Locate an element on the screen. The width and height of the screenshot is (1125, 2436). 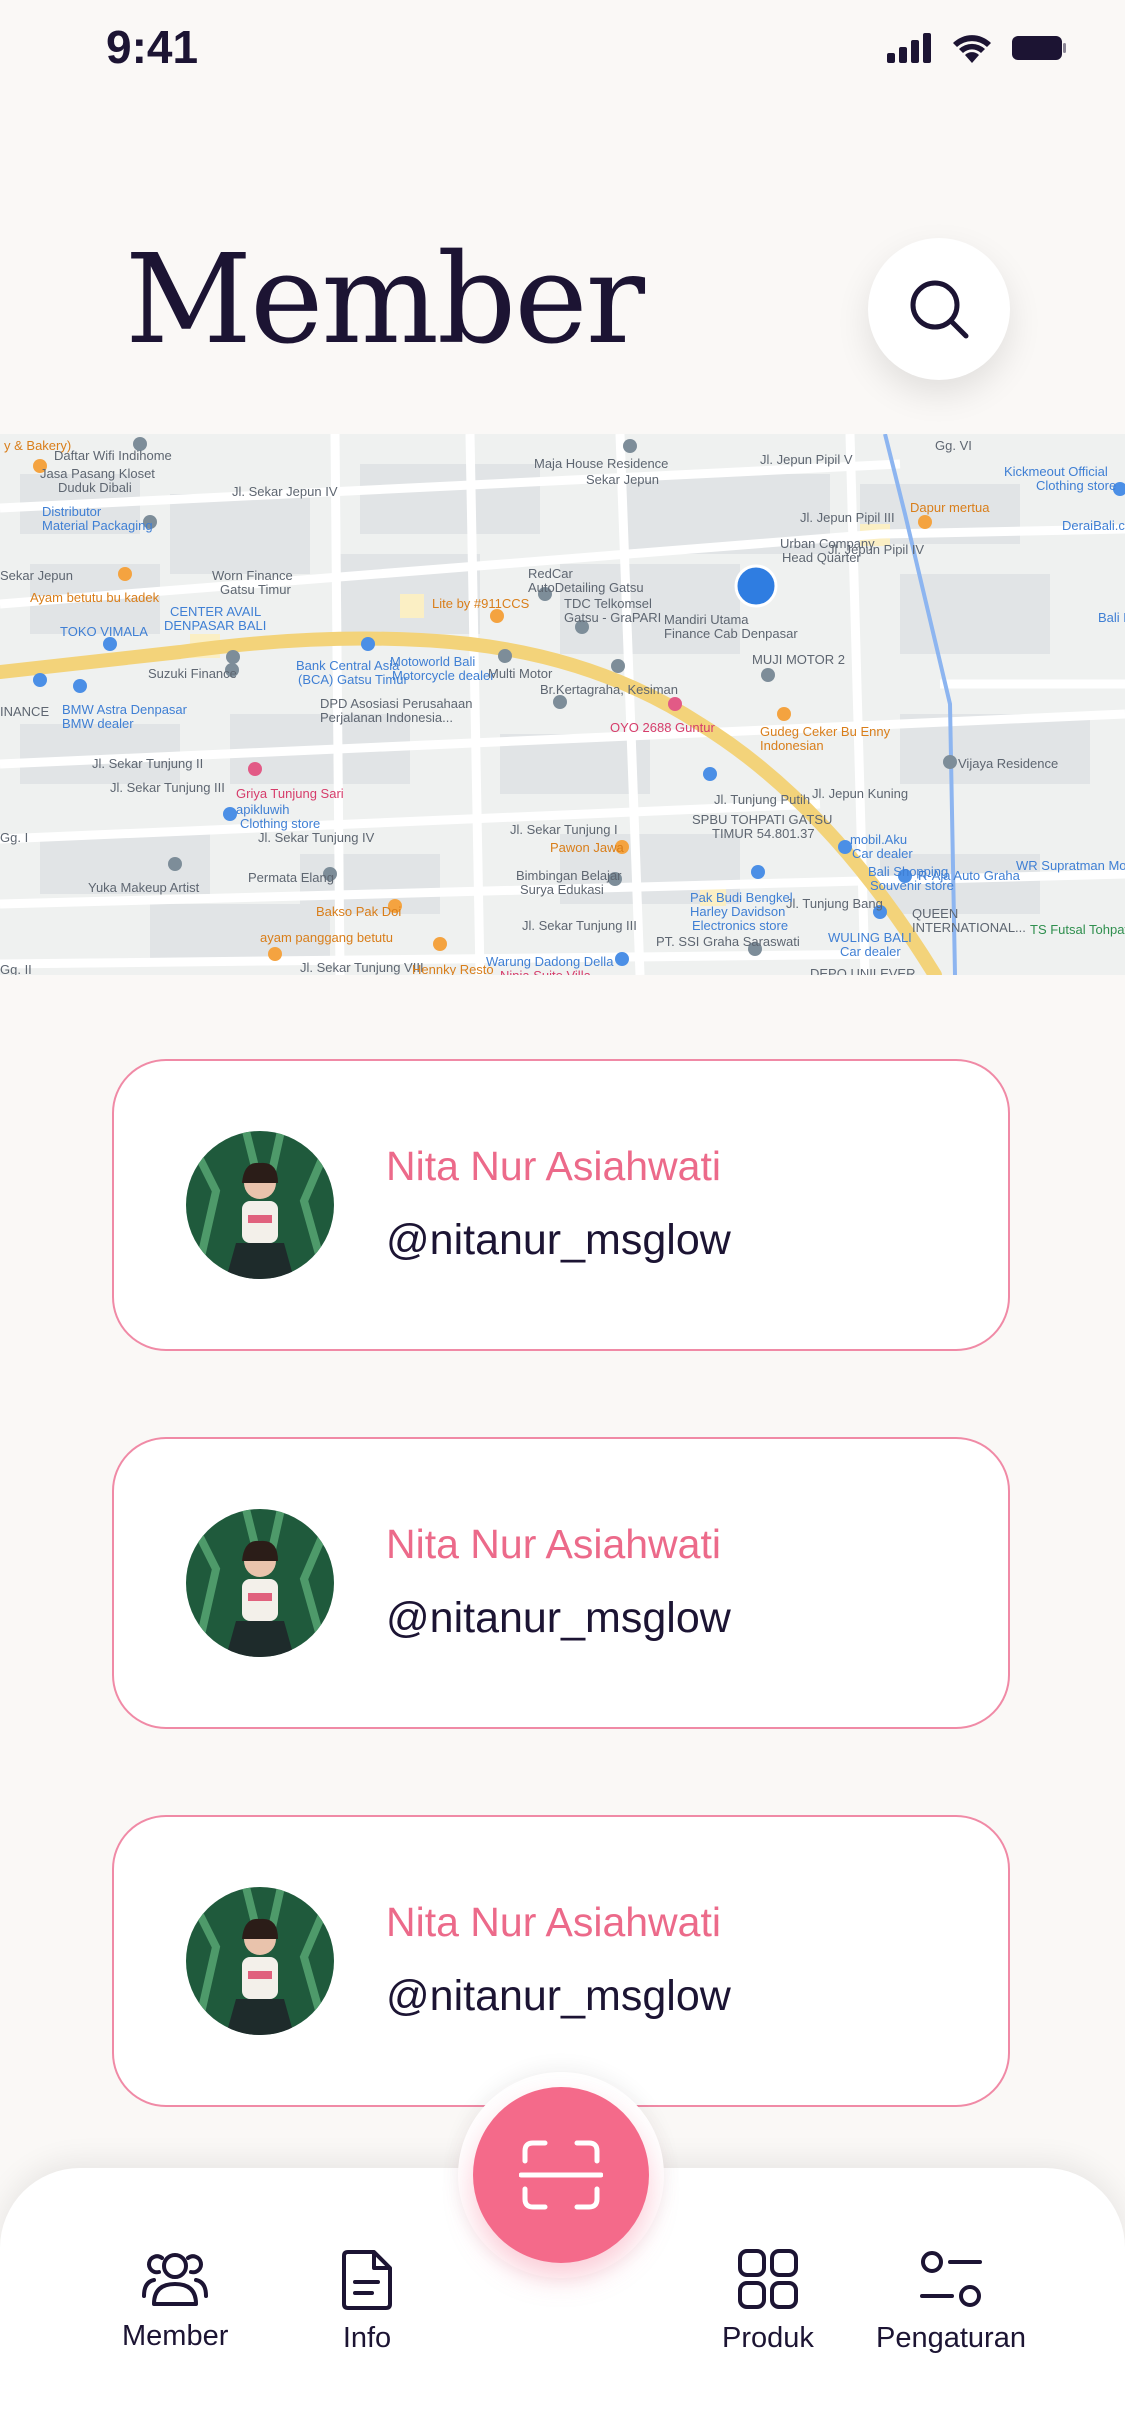
page-title: Member is located at coordinates (385, 300).